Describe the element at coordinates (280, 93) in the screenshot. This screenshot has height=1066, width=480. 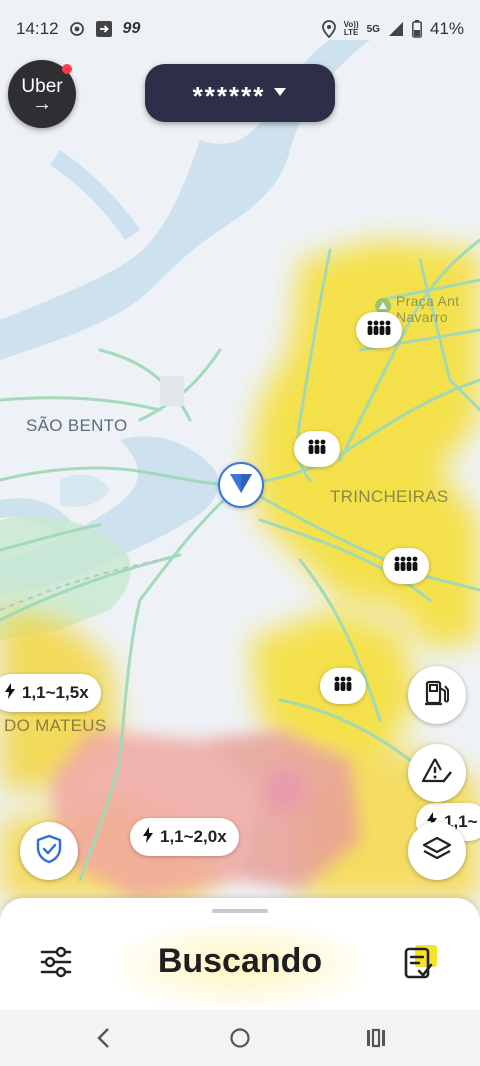
I see `caret-down-icon` at that location.